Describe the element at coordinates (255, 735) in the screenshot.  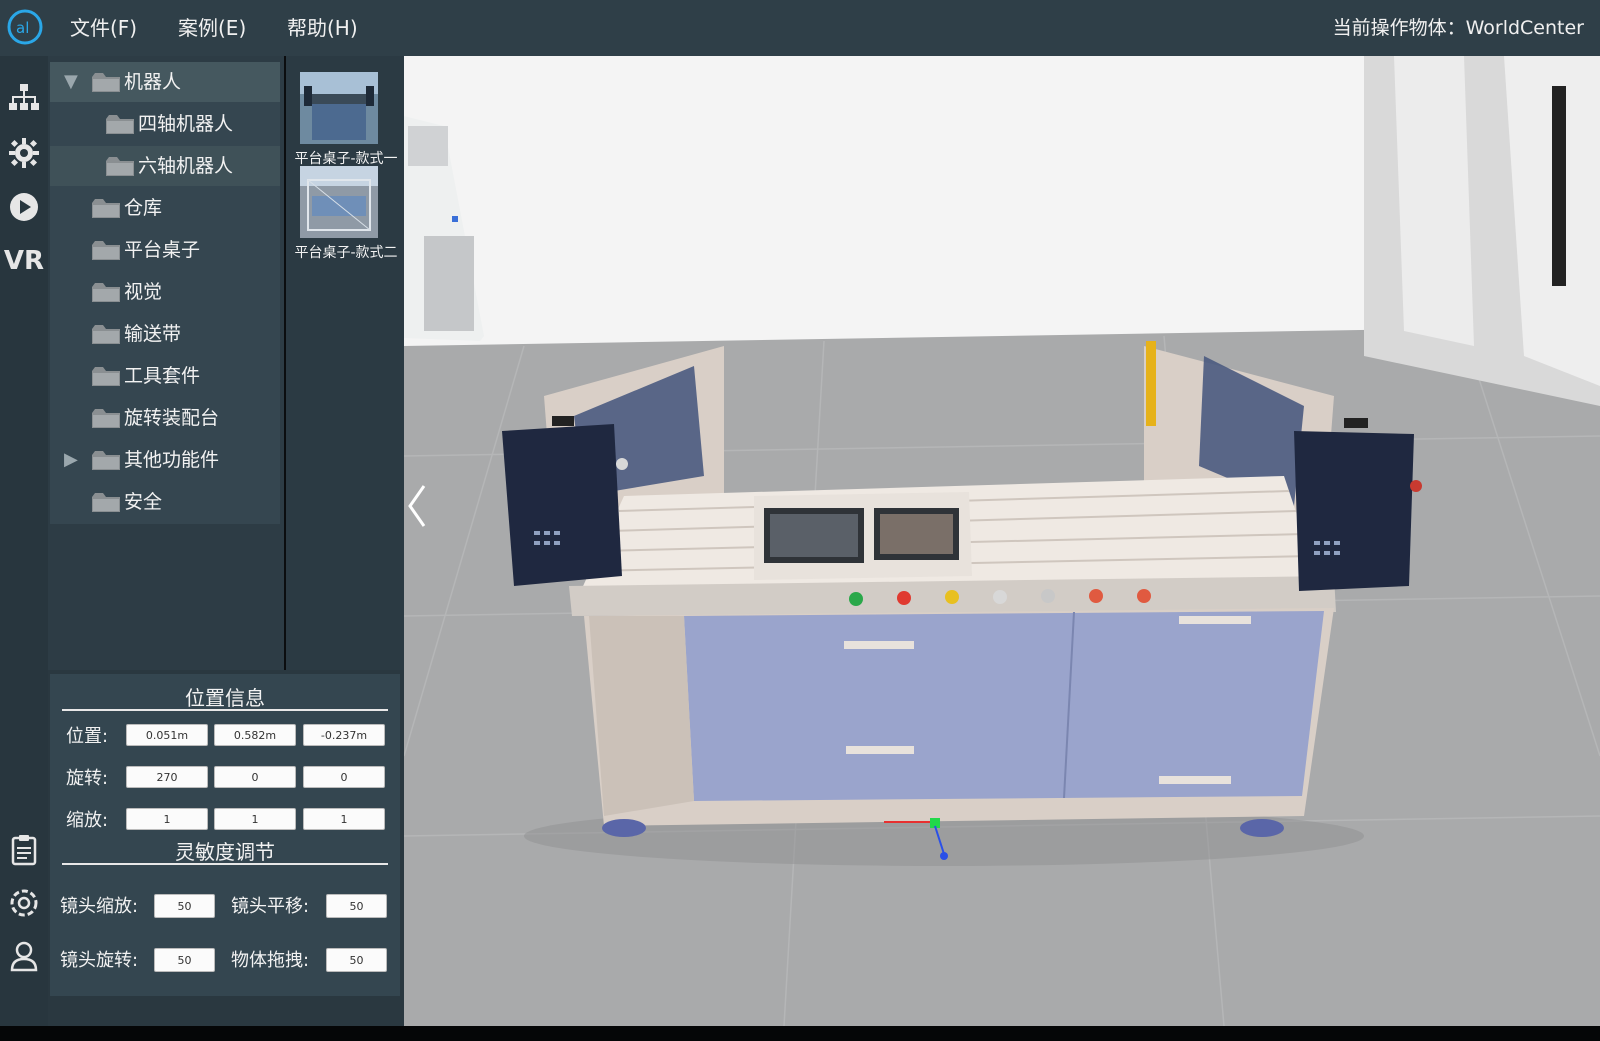
I see `position-y-input` at that location.